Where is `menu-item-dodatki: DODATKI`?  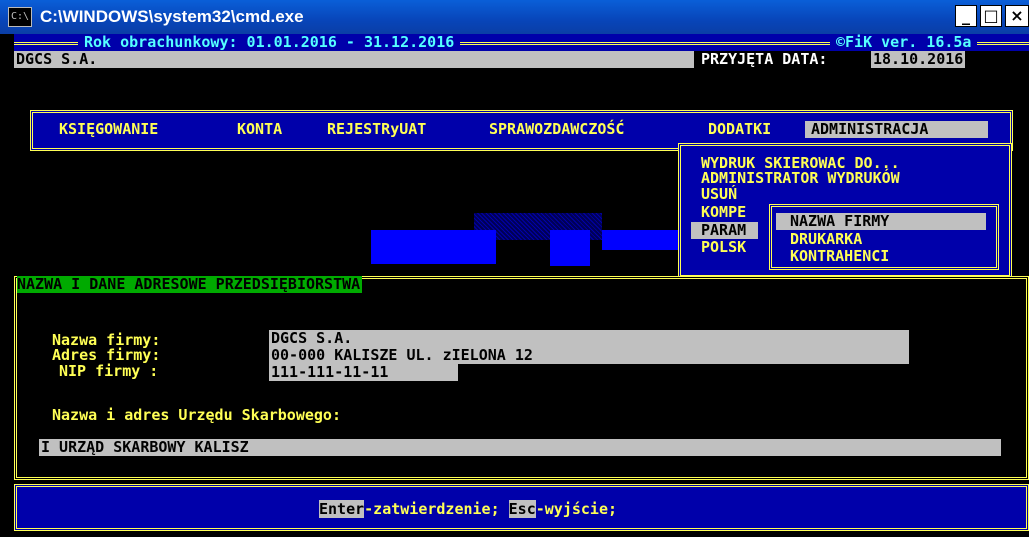
menu-item-dodatki: DODATKI is located at coordinates (739, 129).